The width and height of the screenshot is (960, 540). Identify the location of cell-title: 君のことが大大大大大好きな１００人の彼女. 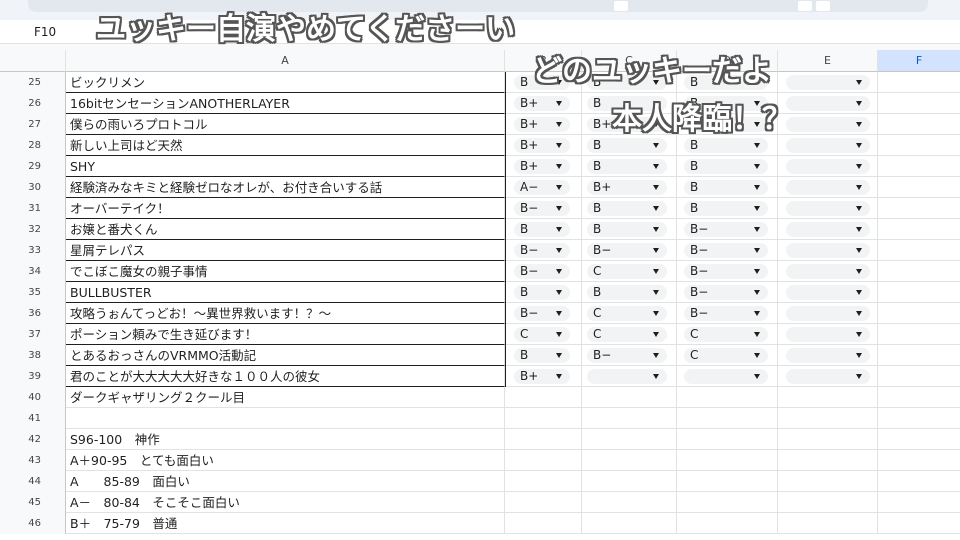
(285, 376).